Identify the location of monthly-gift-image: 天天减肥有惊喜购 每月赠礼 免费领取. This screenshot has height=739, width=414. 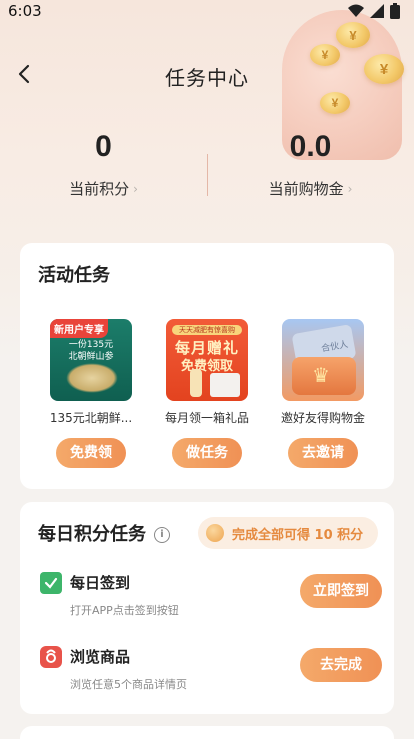
(207, 360).